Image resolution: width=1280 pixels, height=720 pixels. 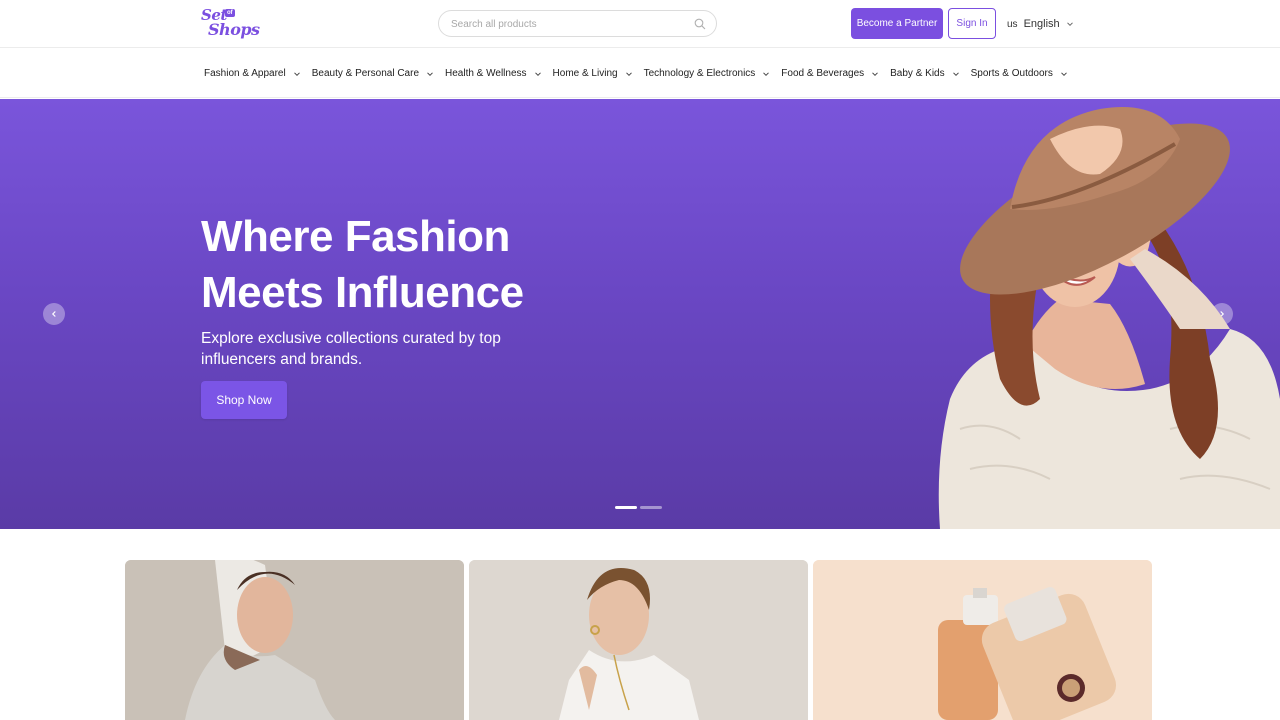 What do you see at coordinates (700, 24) in the screenshot?
I see `search-icon` at bounding box center [700, 24].